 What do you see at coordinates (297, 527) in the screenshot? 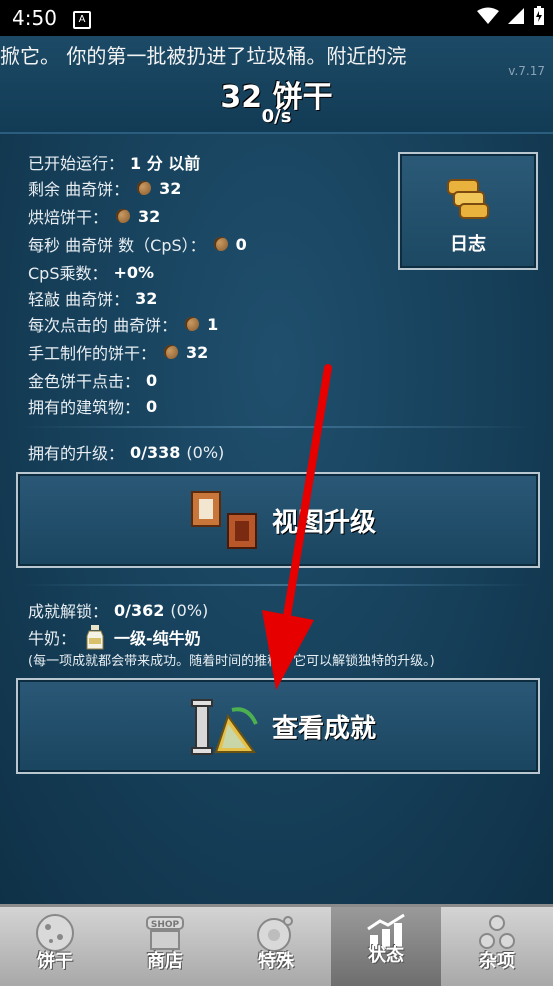
I see `red-arrow-annotation` at bounding box center [297, 527].